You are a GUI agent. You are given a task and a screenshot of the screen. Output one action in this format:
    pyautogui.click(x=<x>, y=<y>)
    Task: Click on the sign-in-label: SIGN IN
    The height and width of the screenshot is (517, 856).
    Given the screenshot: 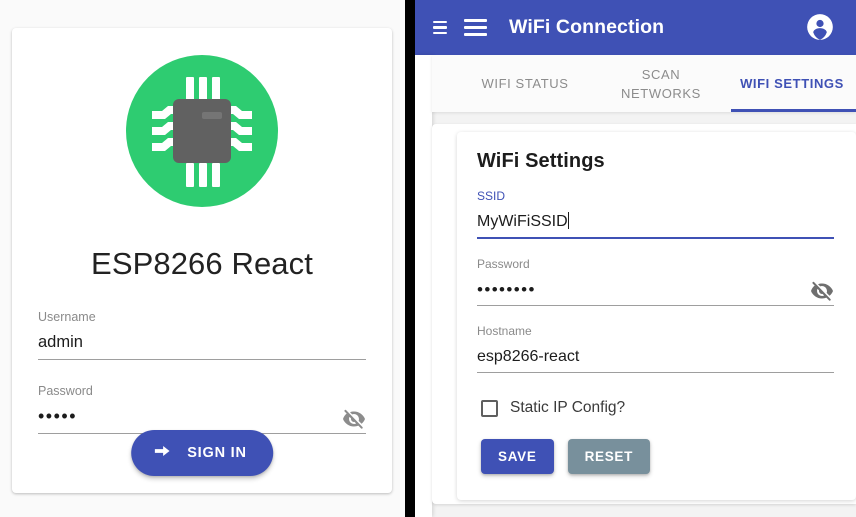 What is the action you would take?
    pyautogui.click(x=217, y=453)
    